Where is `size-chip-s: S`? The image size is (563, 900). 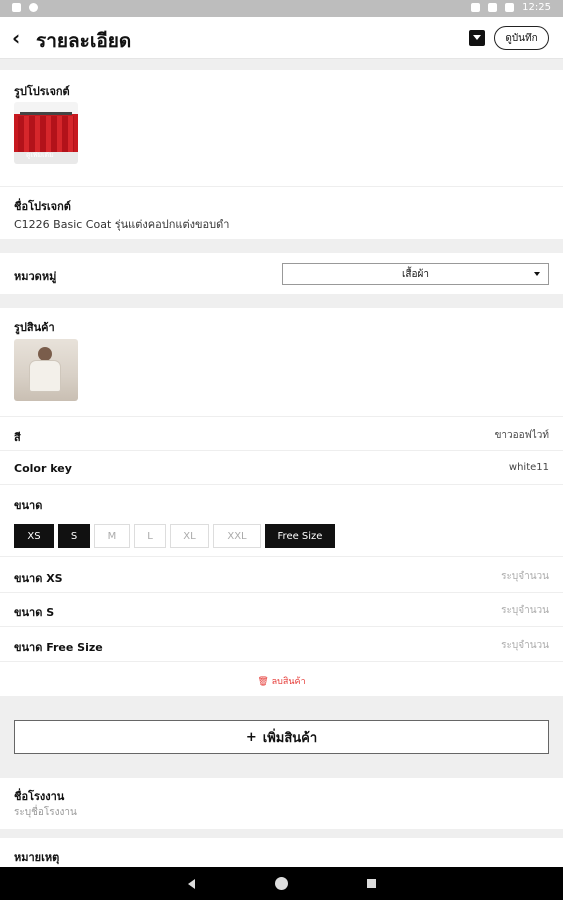
size-chip-s: S is located at coordinates (74, 536).